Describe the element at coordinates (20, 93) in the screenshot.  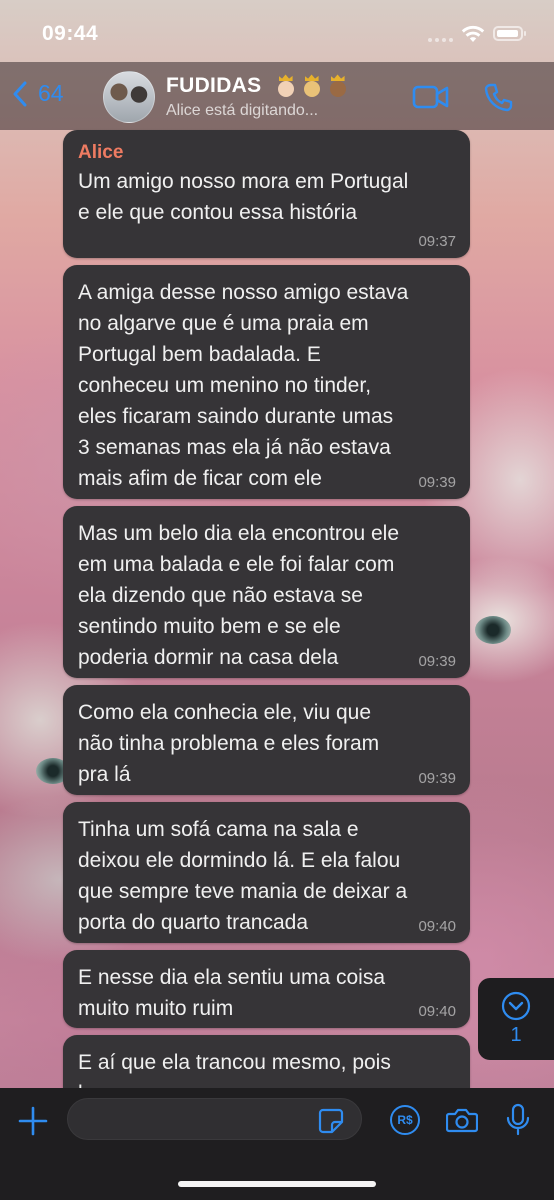
I see `chevron-left-icon` at that location.